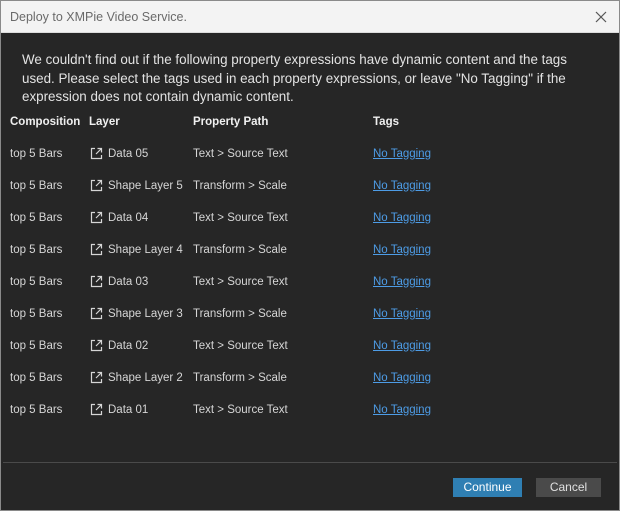  I want to click on title-bar: Deploy to XMPie Video Service., so click(310, 17).